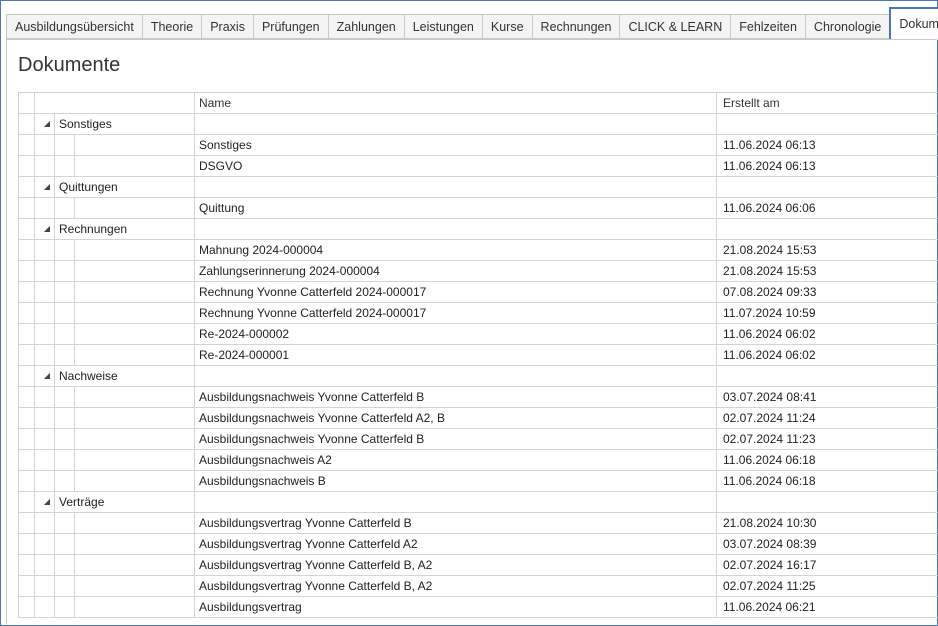 This screenshot has width=938, height=626. I want to click on document-name: Quittung, so click(455, 208).